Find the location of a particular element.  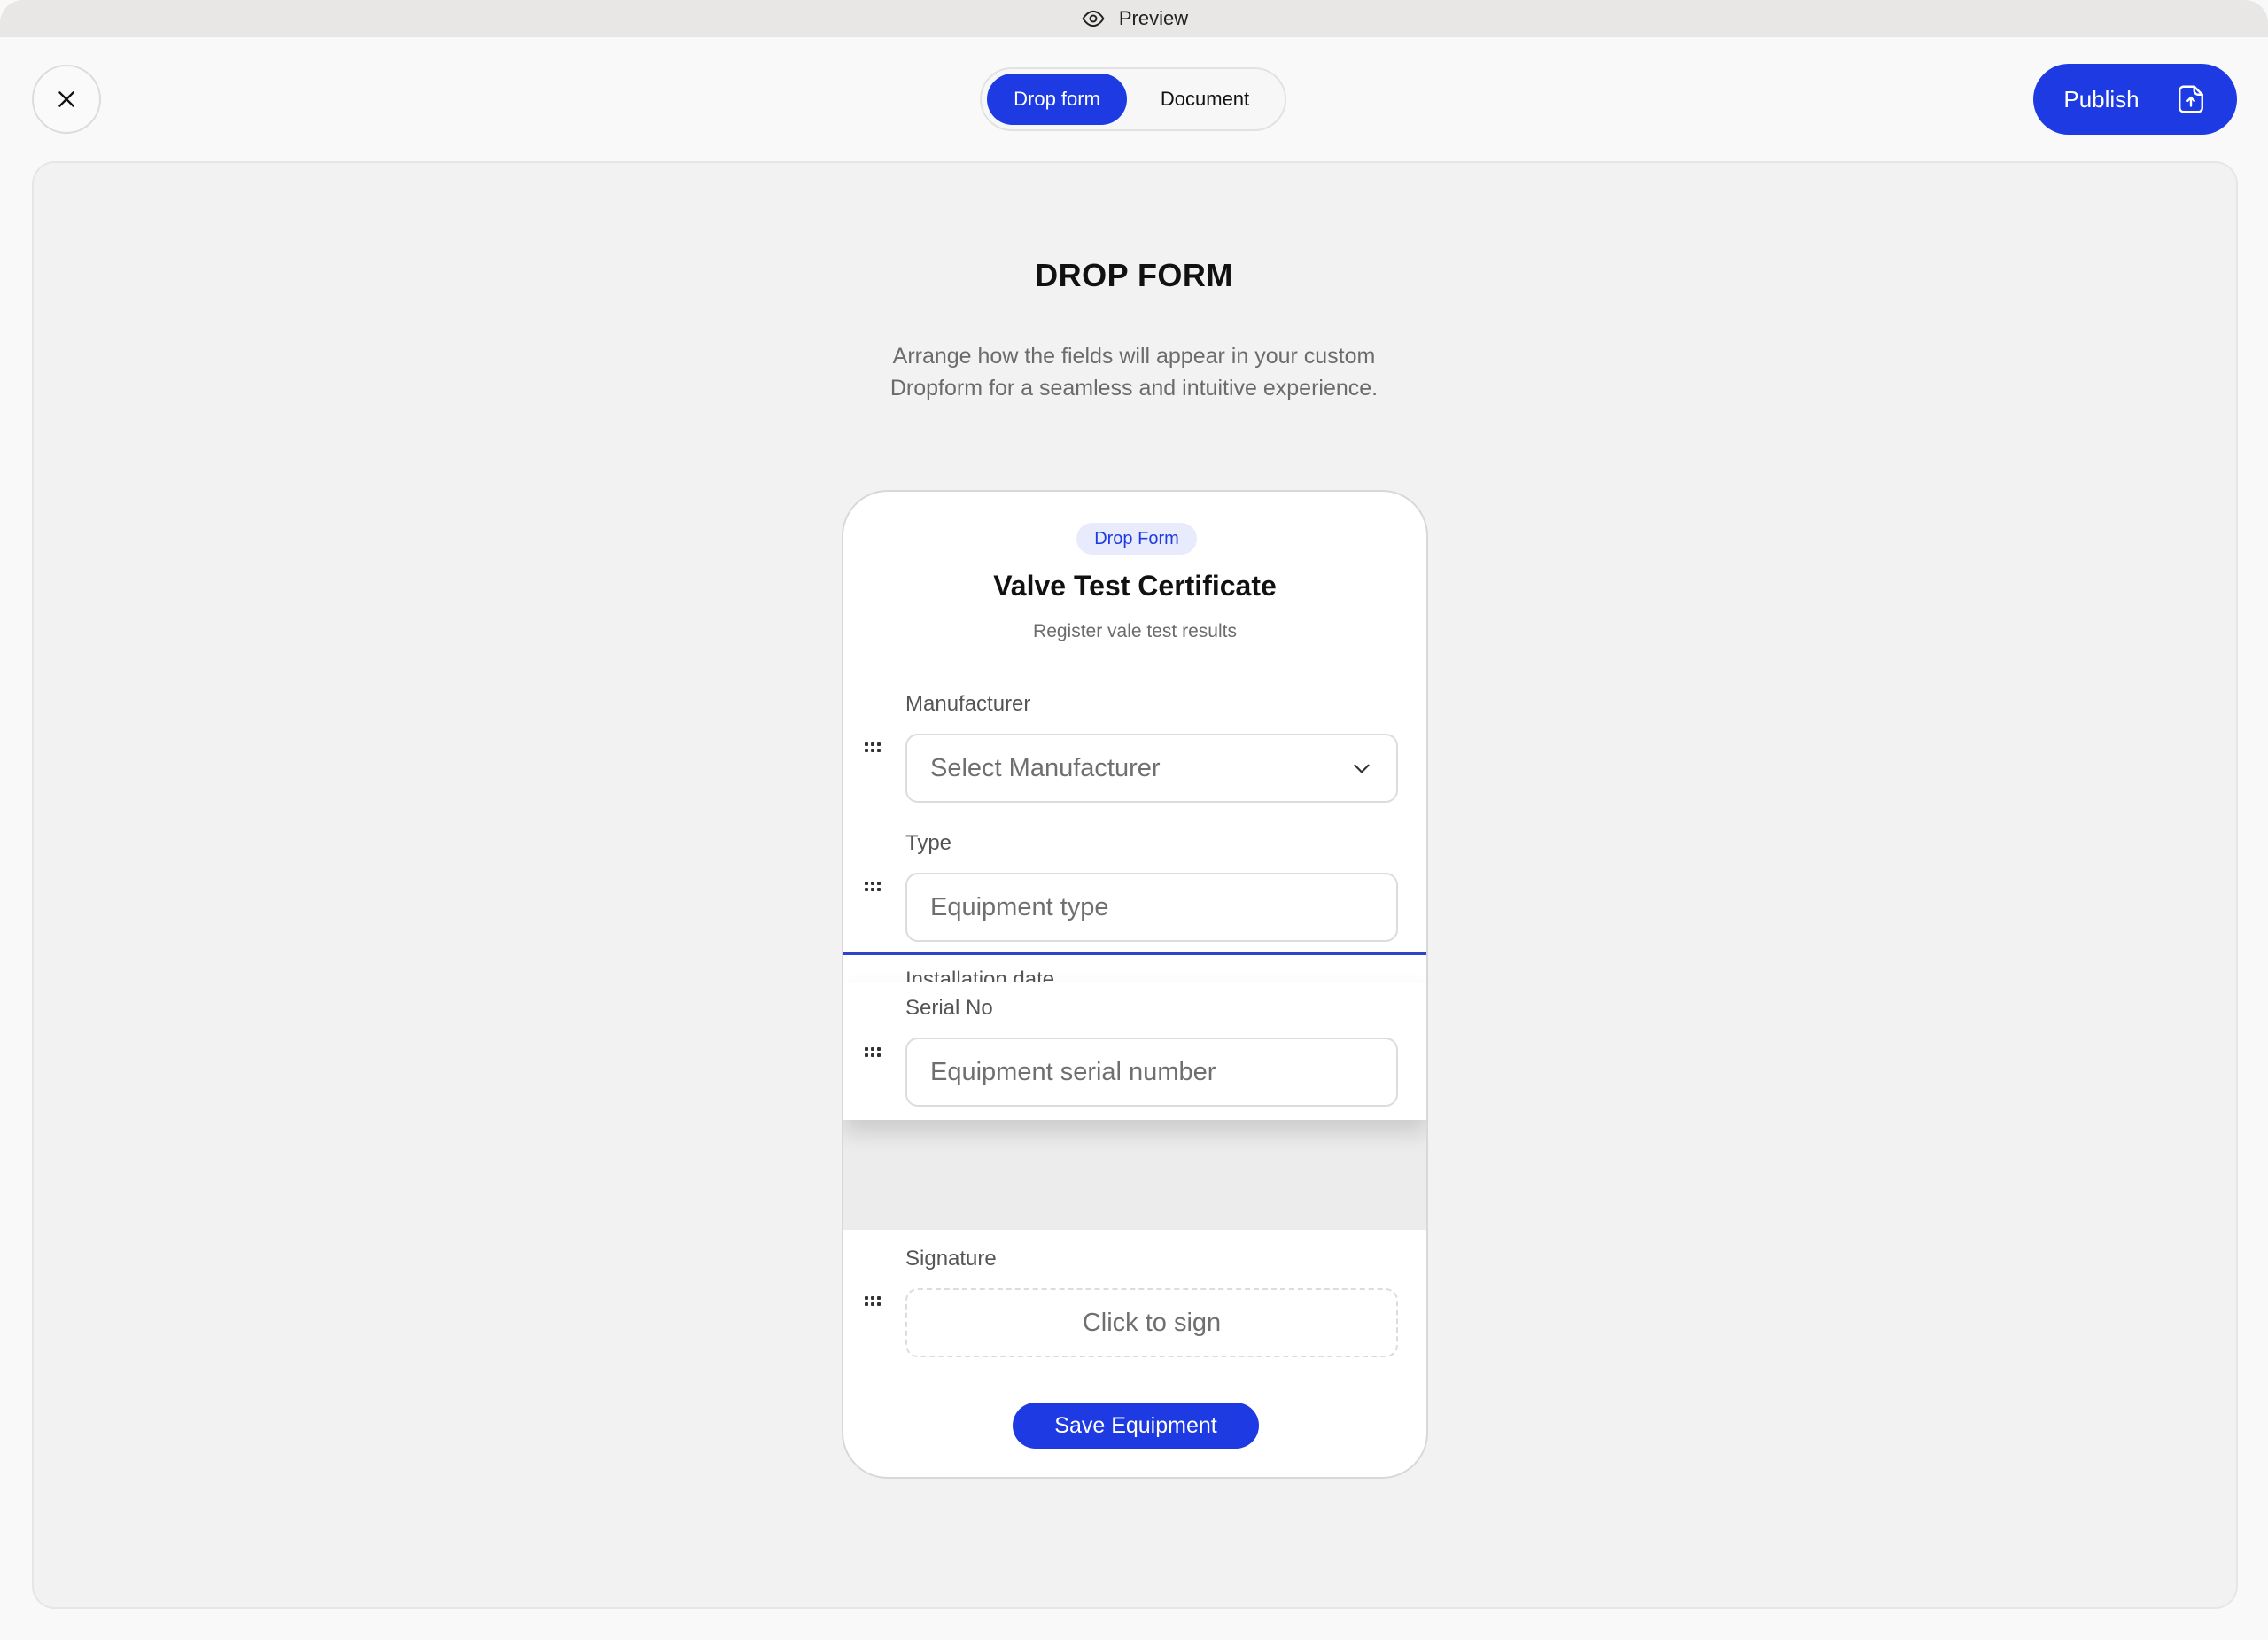

publish-label: Publish is located at coordinates (2101, 99).